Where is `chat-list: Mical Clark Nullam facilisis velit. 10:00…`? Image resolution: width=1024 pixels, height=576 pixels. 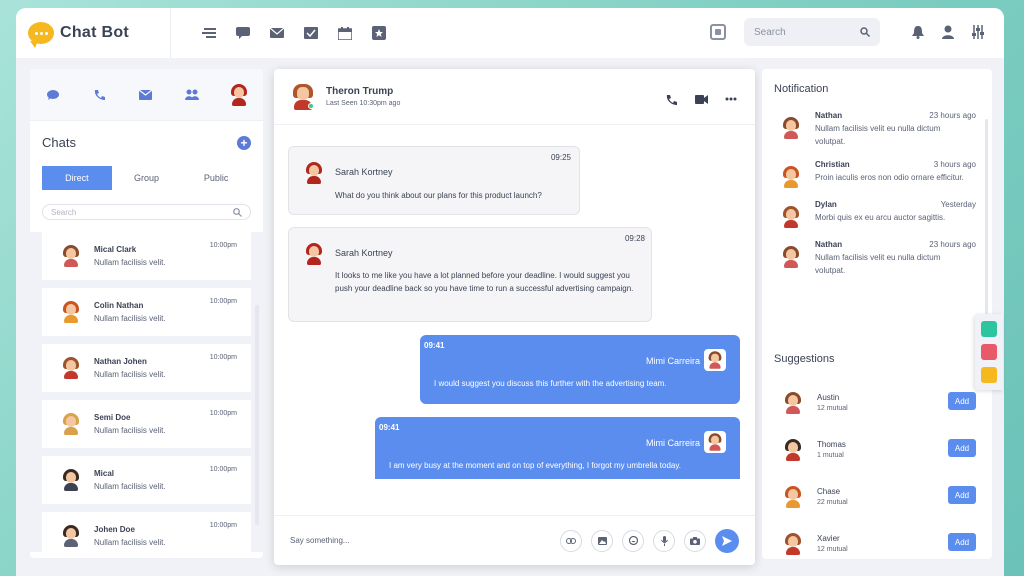
chat-list: Mical Clark Nullam facilisis velit. 10:00… is located at coordinates (146, 392).